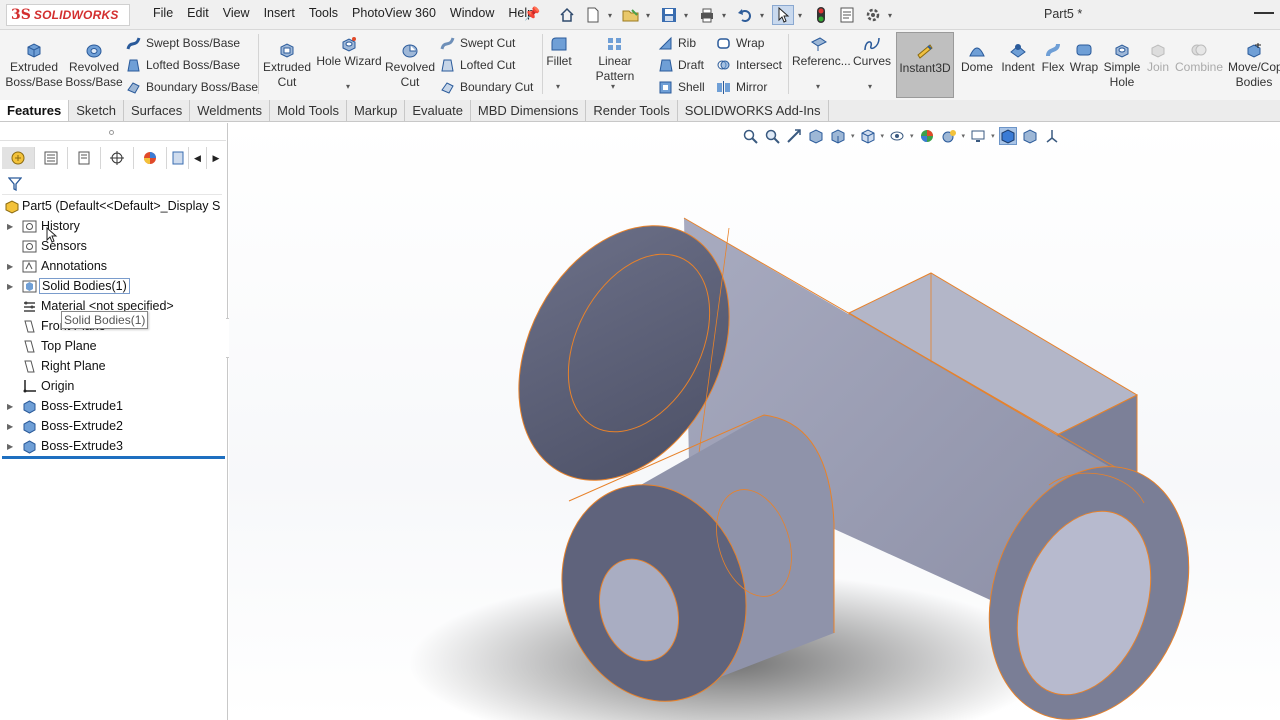 This screenshot has height=720, width=1280. Describe the element at coordinates (35, 110) in the screenshot. I see `tab-features: Features` at that location.